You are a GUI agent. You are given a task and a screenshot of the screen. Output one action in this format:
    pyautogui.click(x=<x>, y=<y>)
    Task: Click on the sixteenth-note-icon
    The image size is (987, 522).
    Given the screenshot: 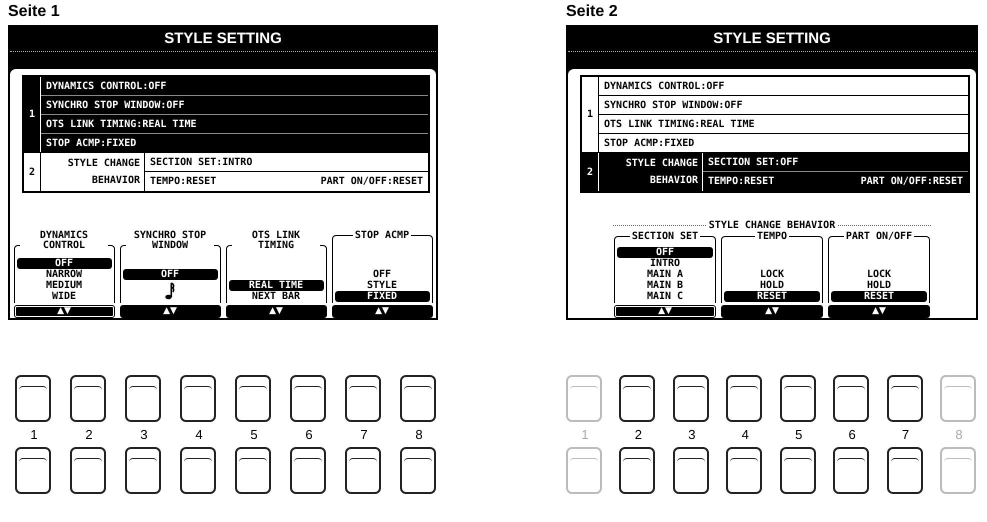 What is the action you would take?
    pyautogui.click(x=170, y=291)
    